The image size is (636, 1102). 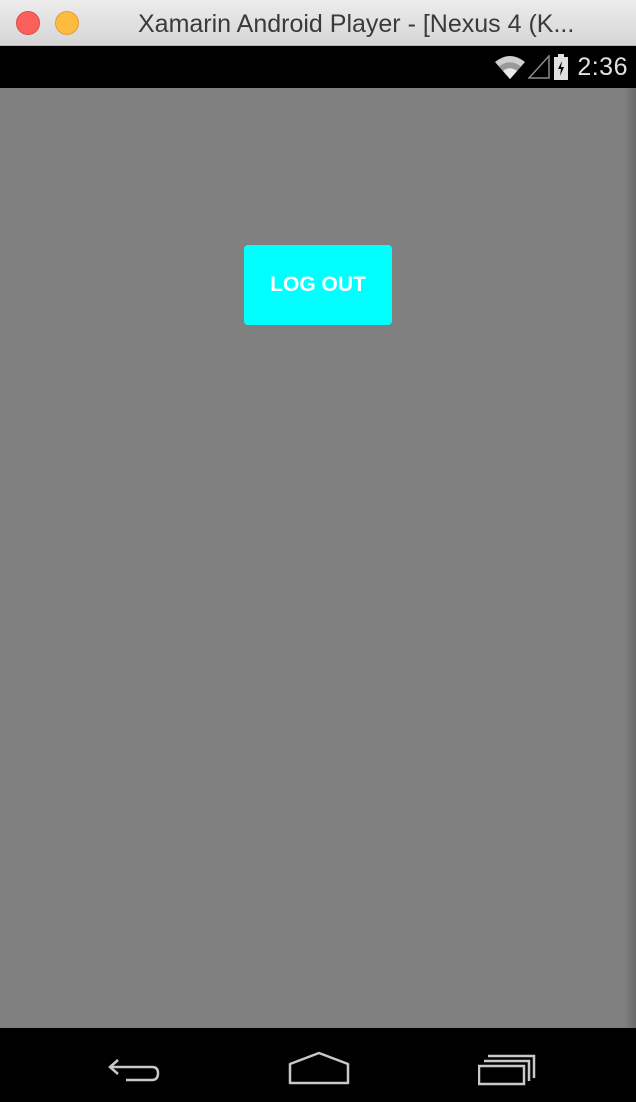 I want to click on android-nav-bar, so click(x=318, y=1065).